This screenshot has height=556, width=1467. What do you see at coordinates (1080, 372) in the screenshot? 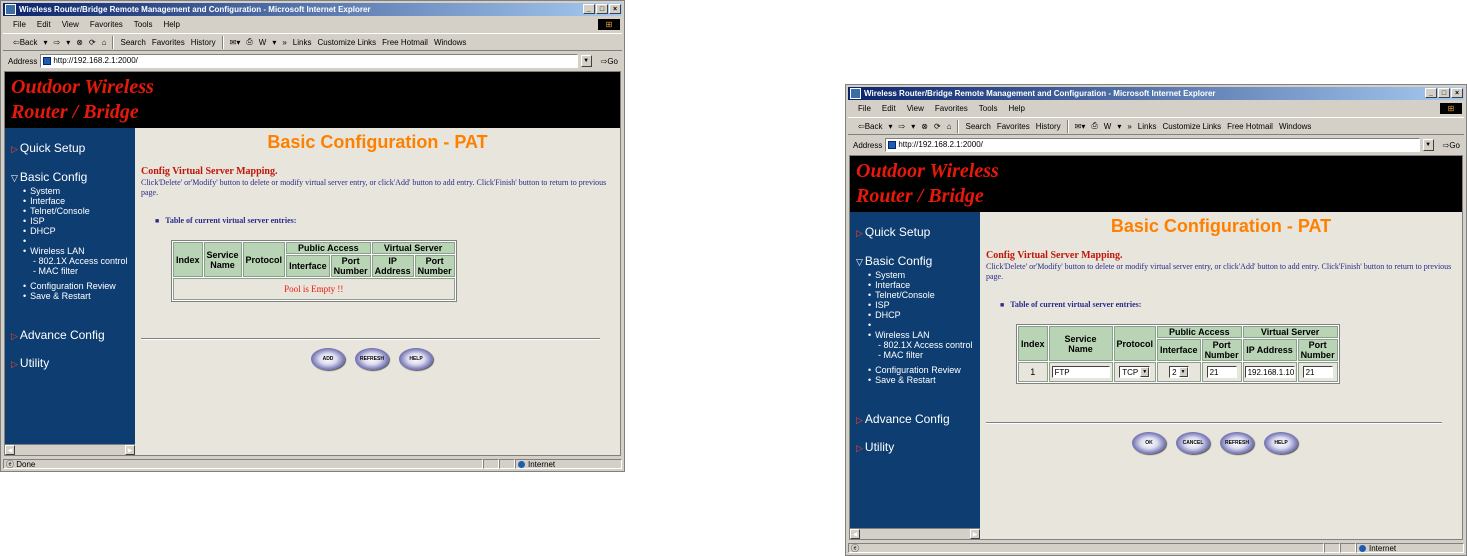
I see `service-name-input: FTP` at bounding box center [1080, 372].